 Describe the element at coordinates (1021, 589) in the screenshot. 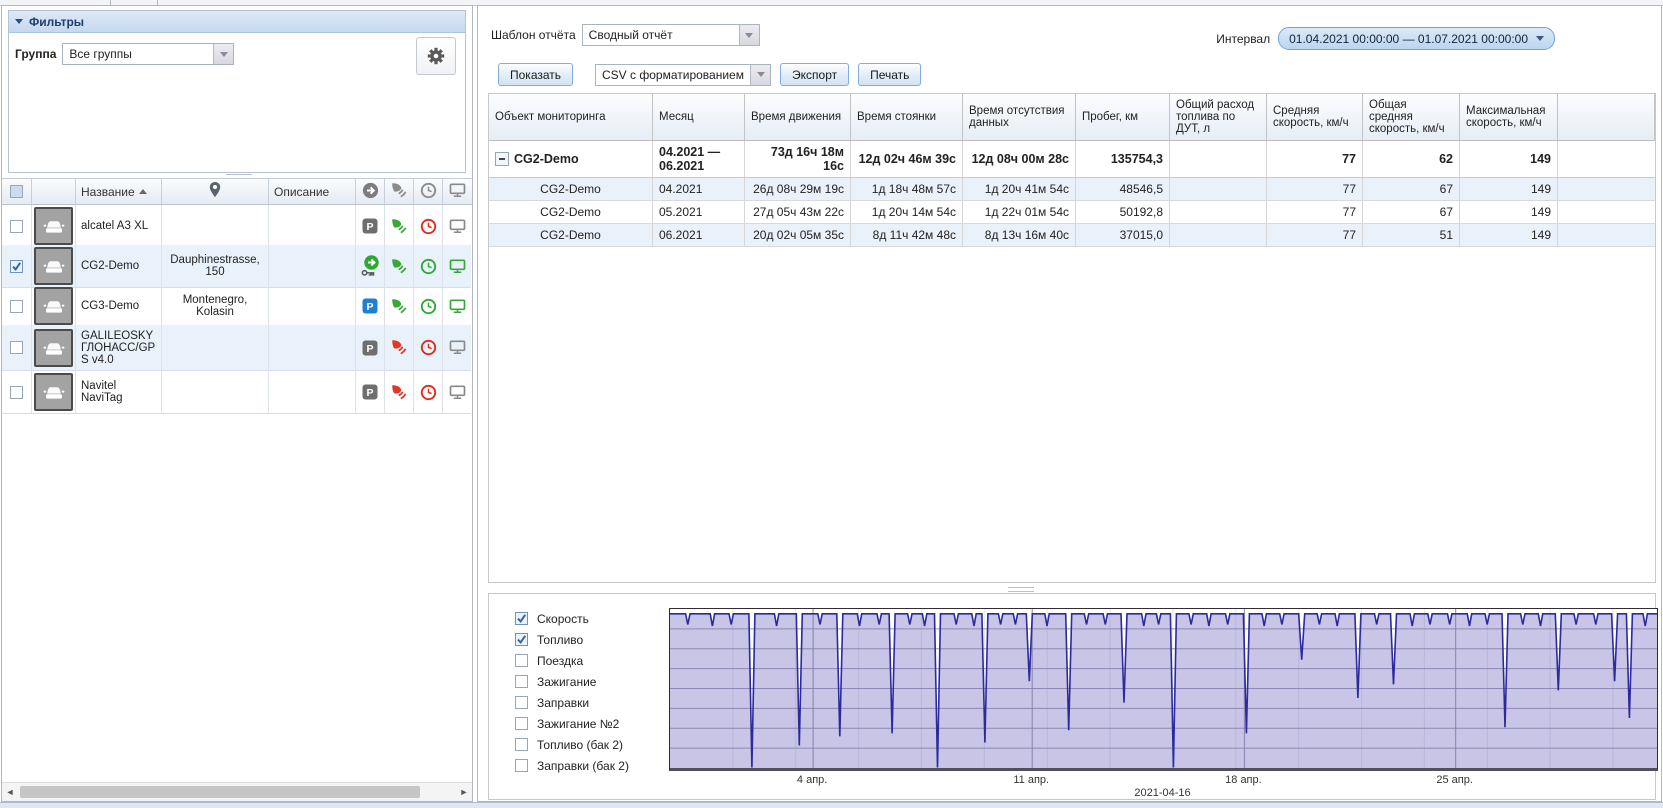

I see `chart-splitter-grip` at that location.